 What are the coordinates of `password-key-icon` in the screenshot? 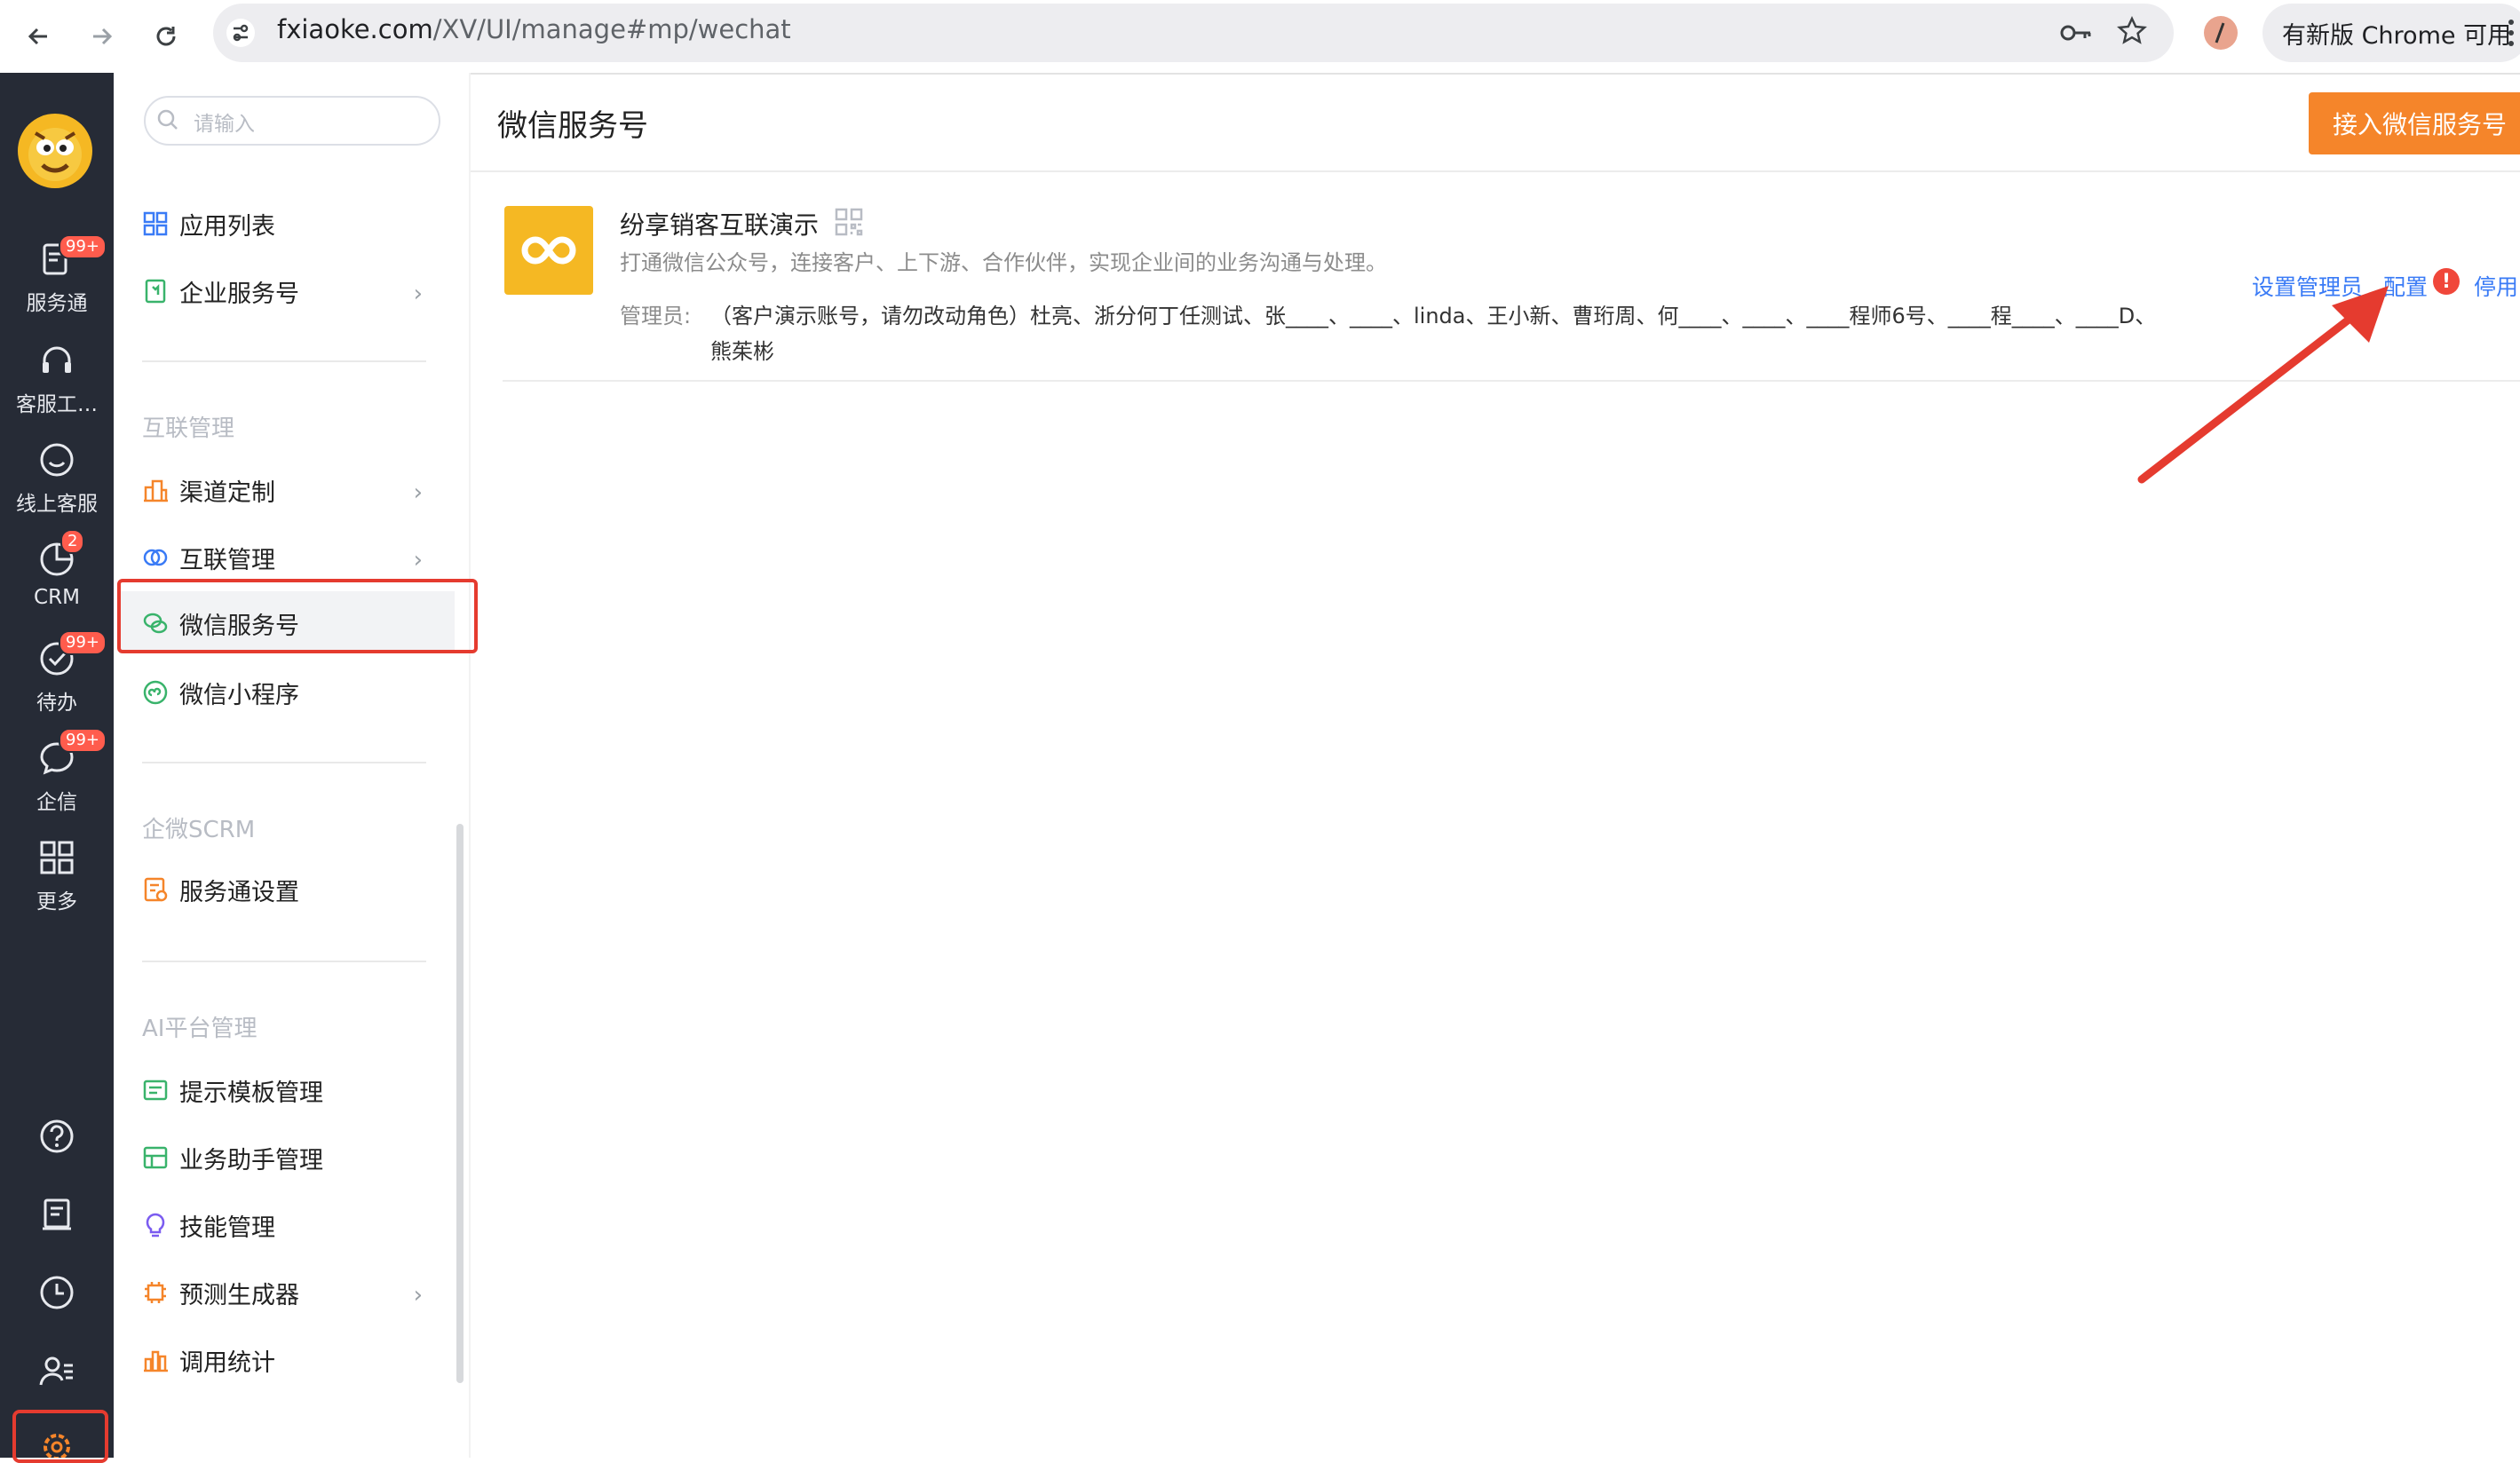 It's located at (2076, 35).